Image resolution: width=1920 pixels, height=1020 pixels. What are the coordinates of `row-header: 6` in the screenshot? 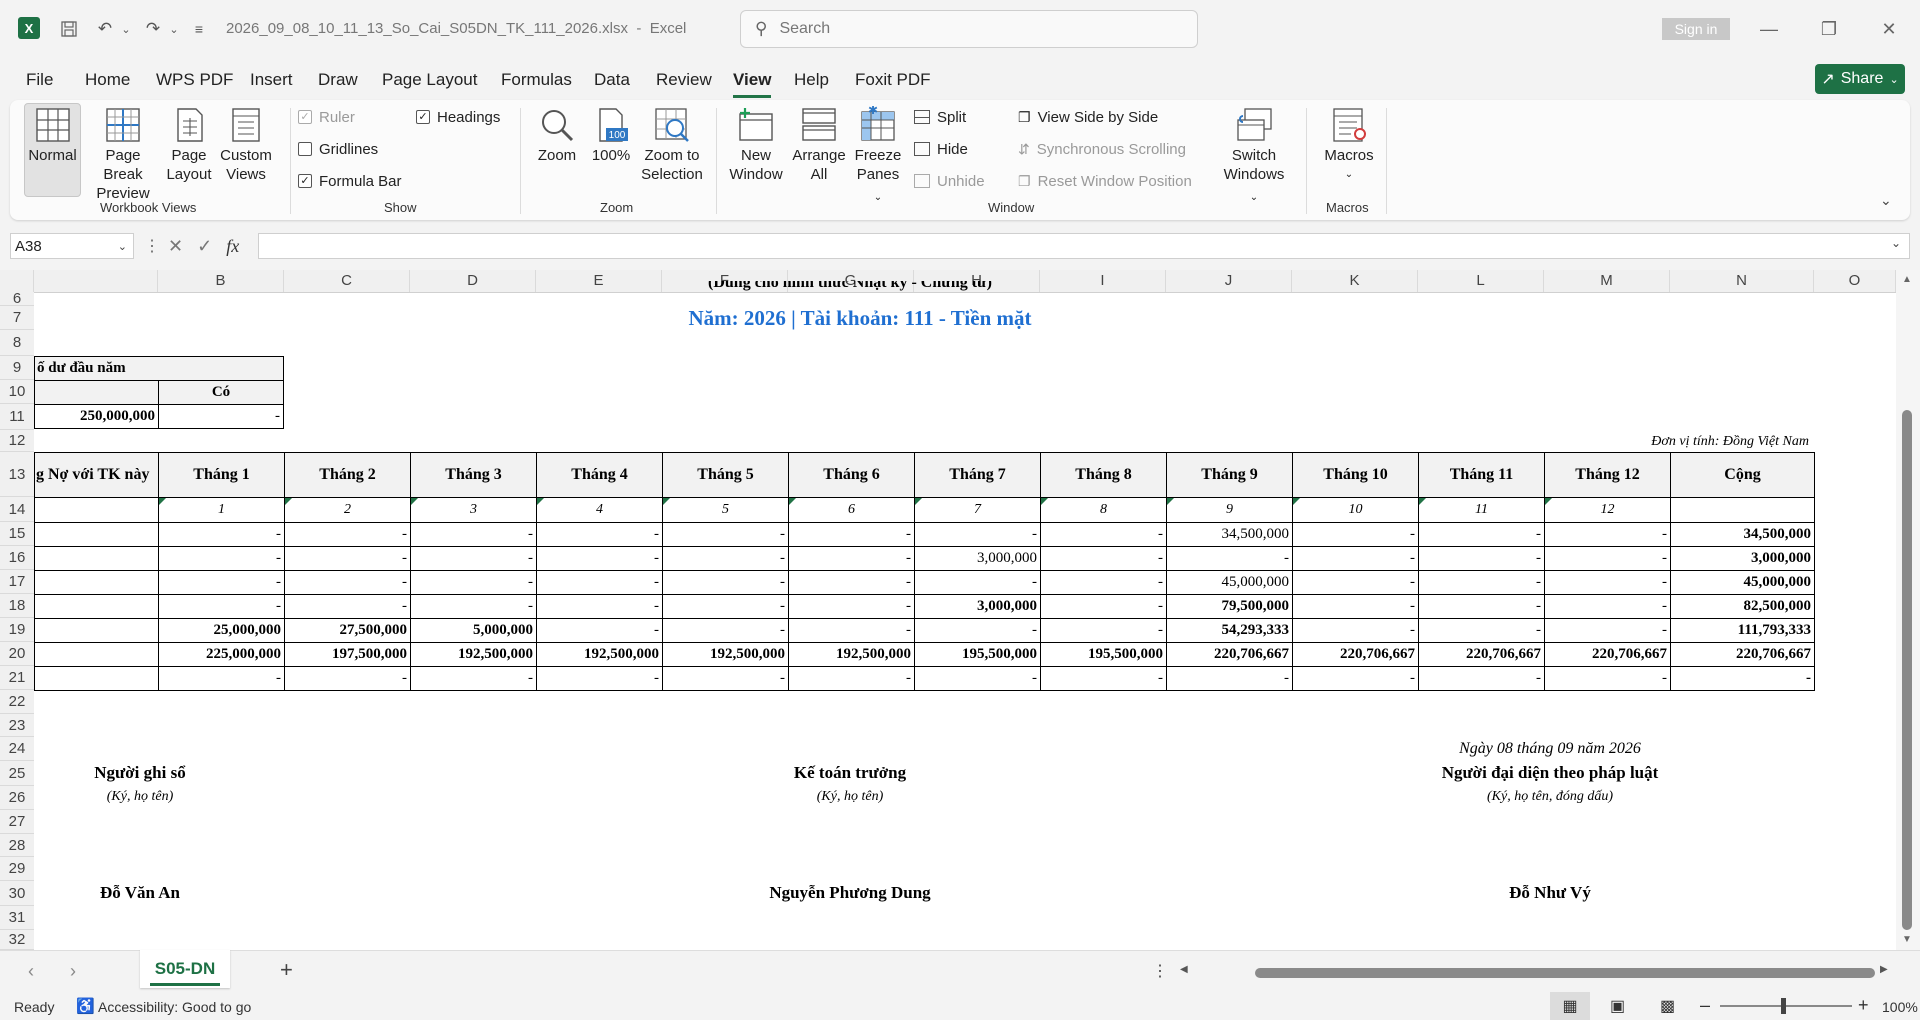 It's located at (17, 298).